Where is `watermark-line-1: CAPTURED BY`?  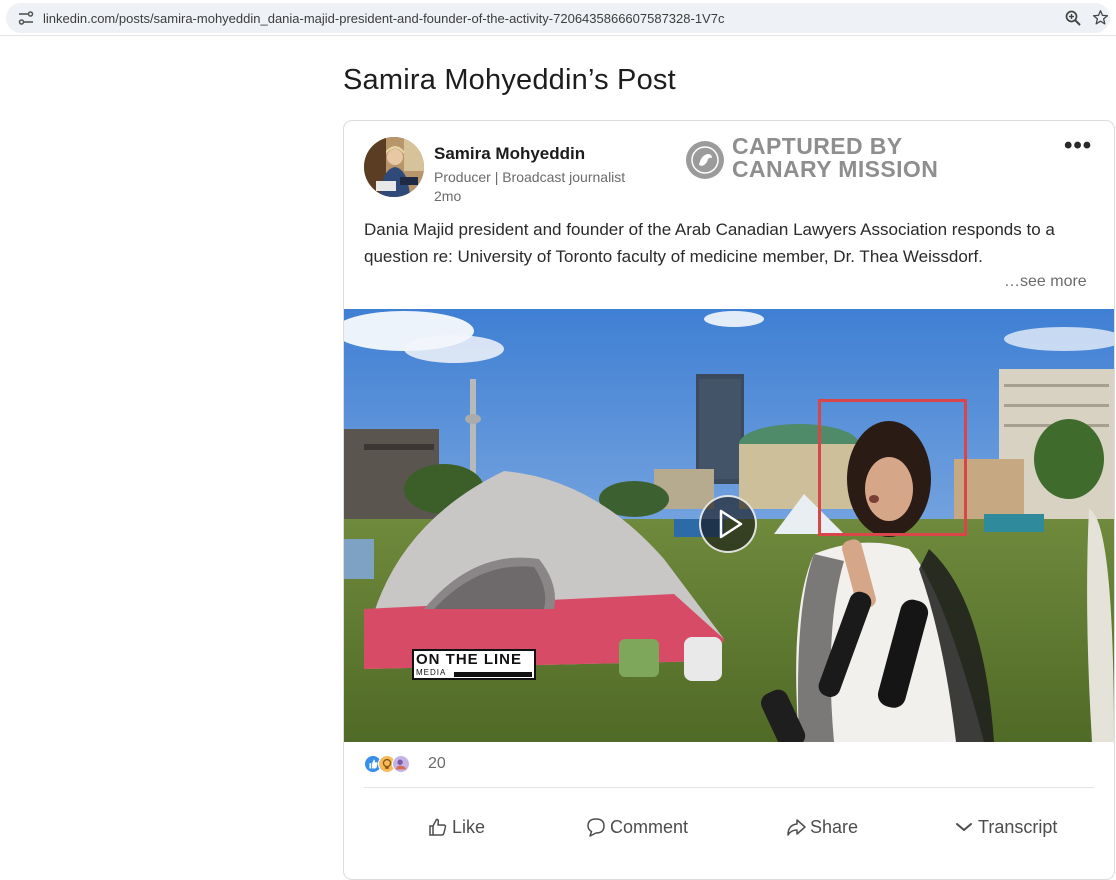 watermark-line-1: CAPTURED BY is located at coordinates (817, 146).